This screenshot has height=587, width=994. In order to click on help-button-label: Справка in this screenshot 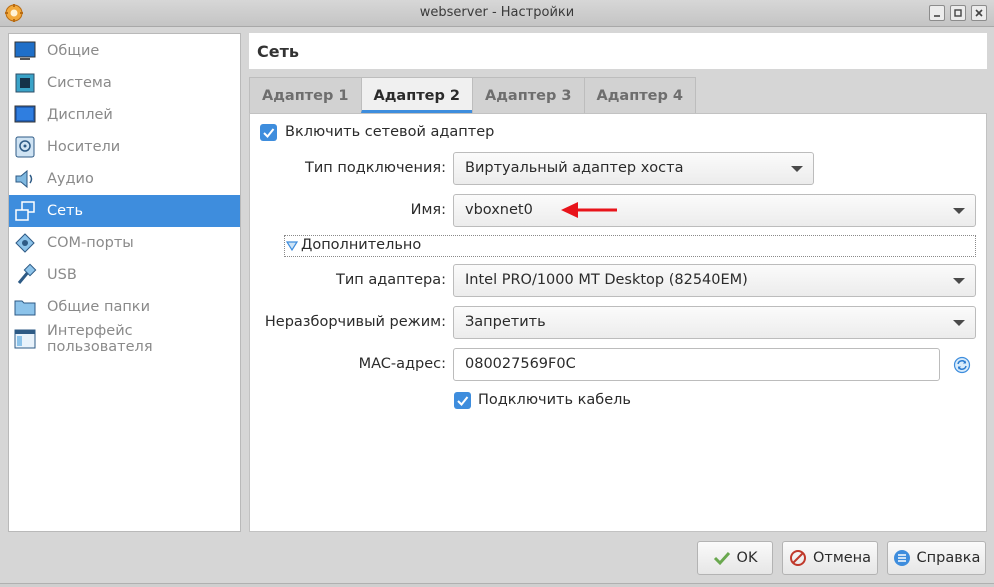, I will do `click(948, 558)`.